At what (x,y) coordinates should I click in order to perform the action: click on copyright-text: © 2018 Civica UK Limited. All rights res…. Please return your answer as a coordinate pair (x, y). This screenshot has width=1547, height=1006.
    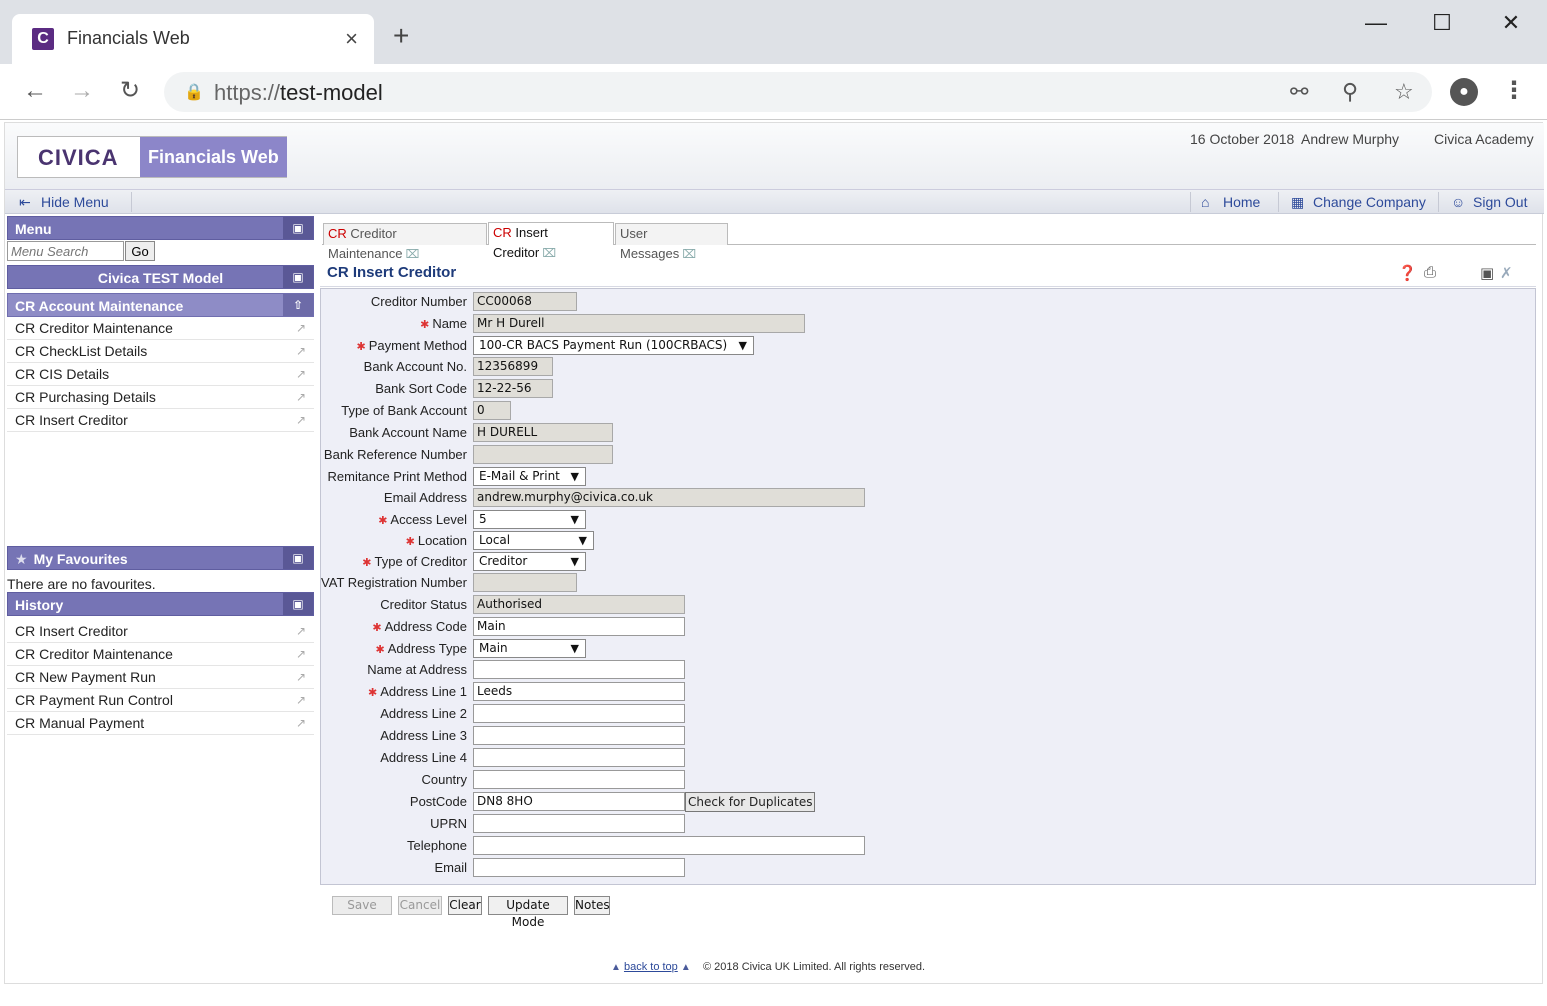
    Looking at the image, I should click on (814, 967).